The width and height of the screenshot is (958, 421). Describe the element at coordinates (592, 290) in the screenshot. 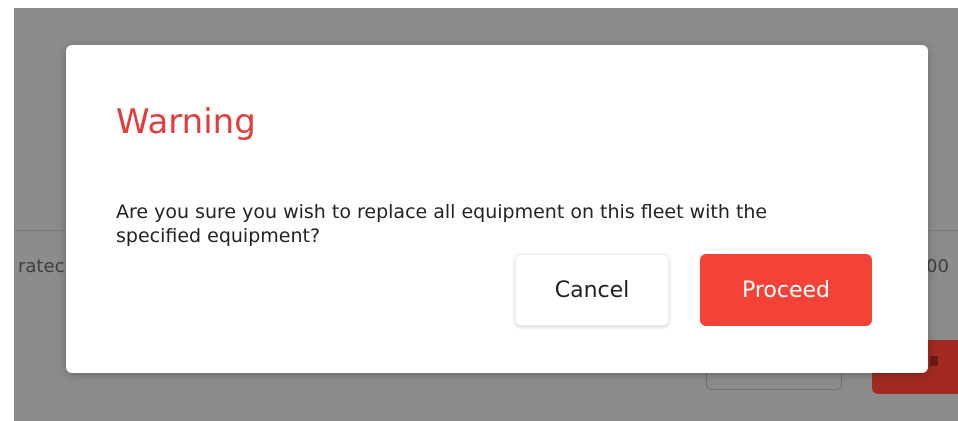

I see `cancel-button: Cancel` at that location.